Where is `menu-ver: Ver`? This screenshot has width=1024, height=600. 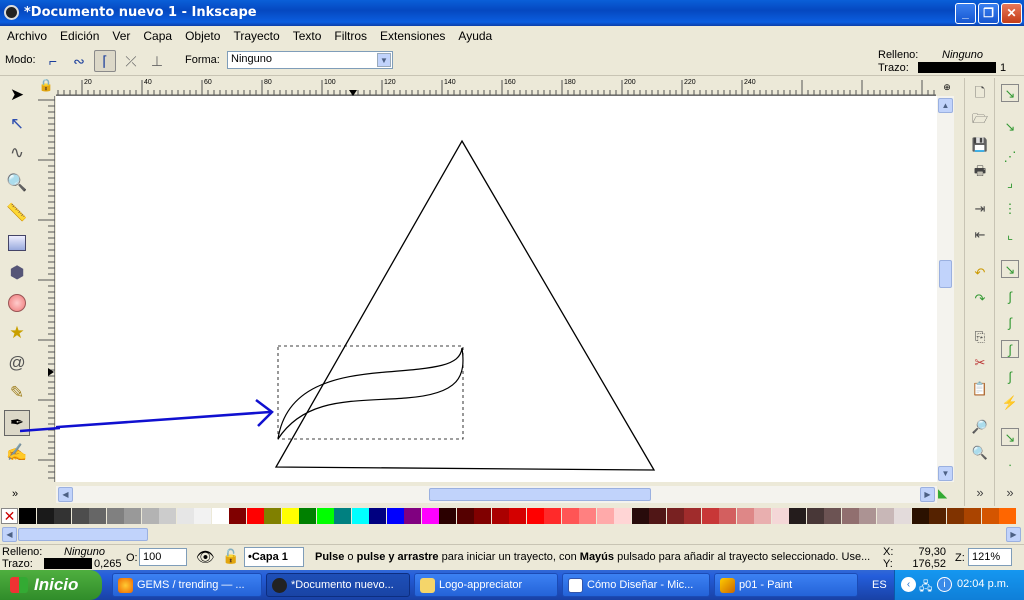 menu-ver: Ver is located at coordinates (120, 34).